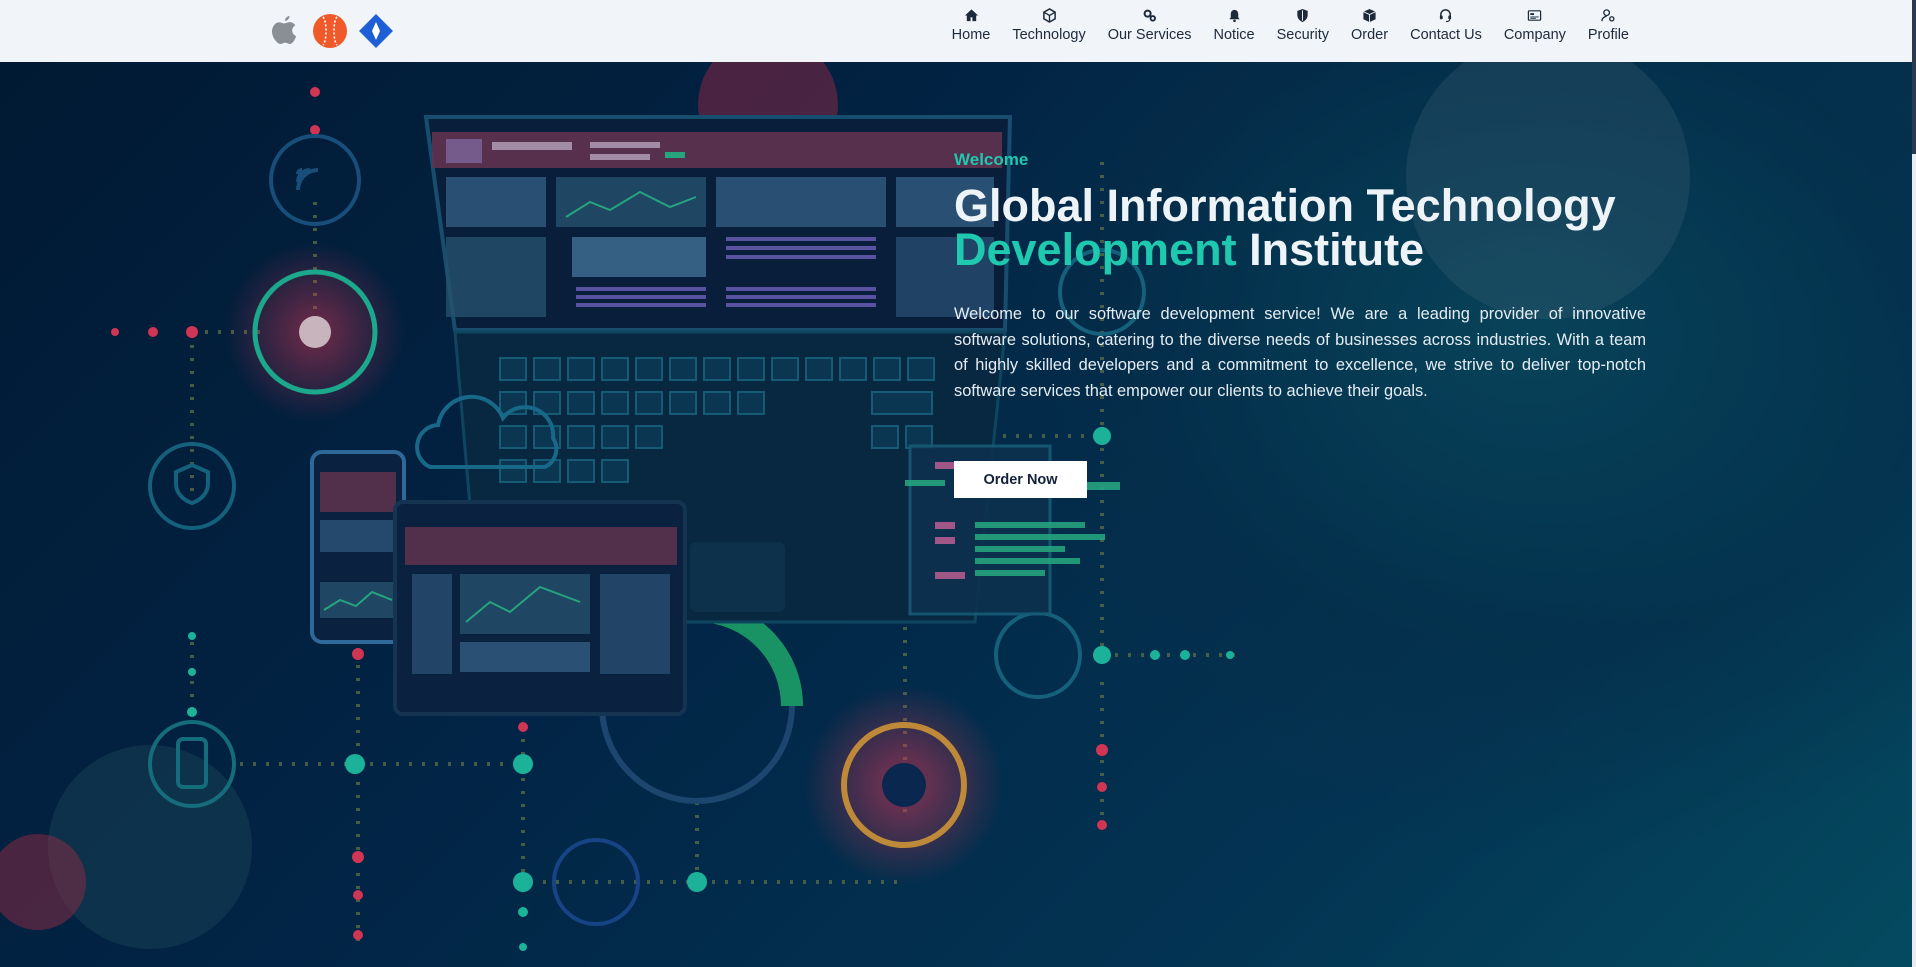 This screenshot has height=967, width=1916. Describe the element at coordinates (1020, 479) in the screenshot. I see `order-now-button: Order Now` at that location.